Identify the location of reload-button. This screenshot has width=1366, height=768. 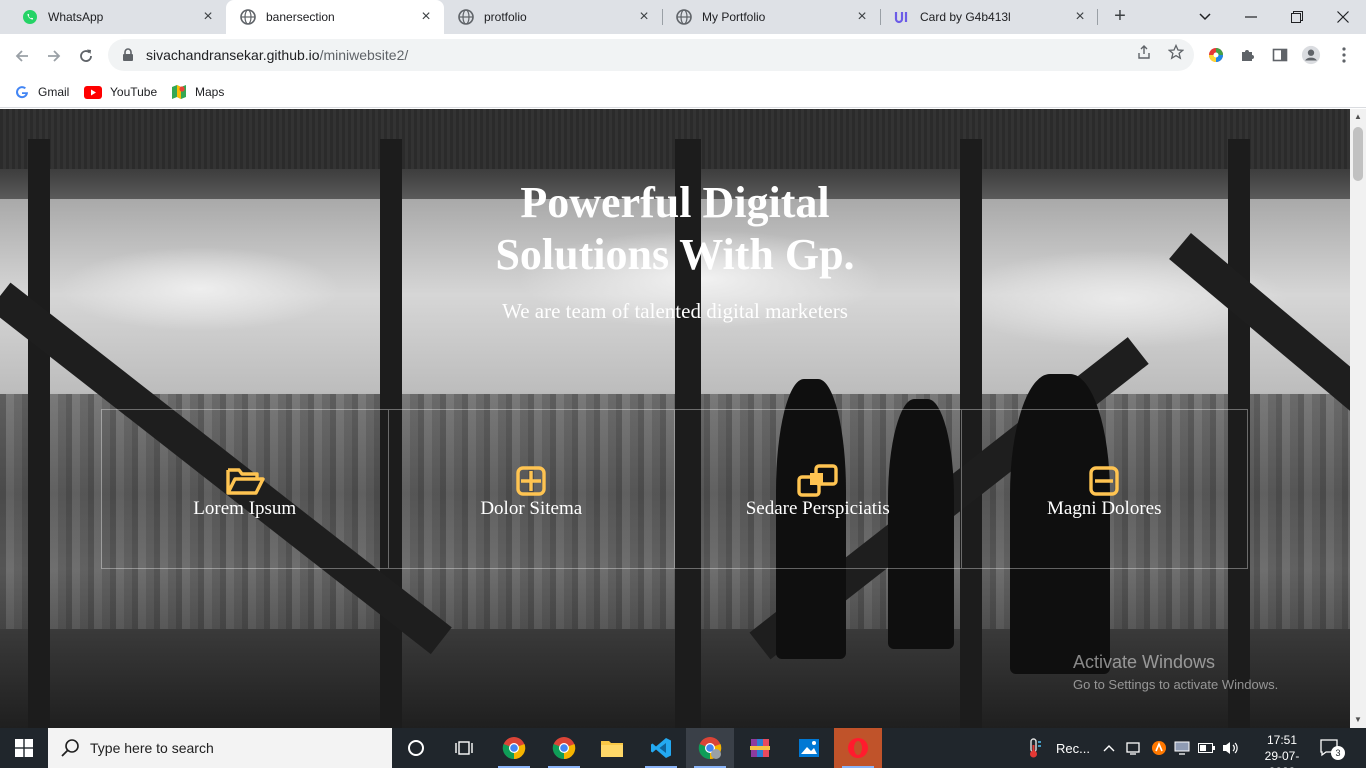
(86, 56).